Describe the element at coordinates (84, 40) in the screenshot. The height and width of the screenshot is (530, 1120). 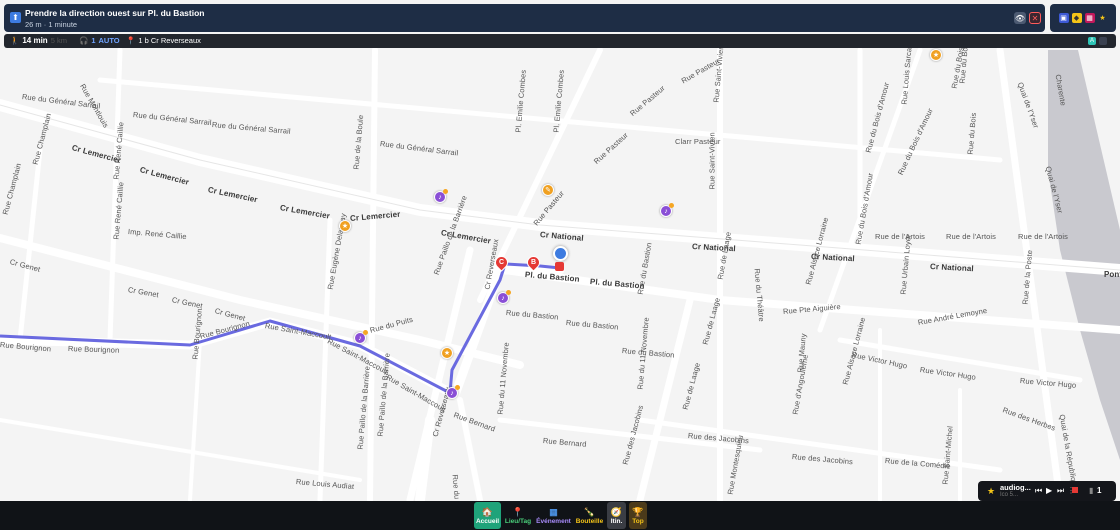
I see `headphones-icon: 🎧` at that location.